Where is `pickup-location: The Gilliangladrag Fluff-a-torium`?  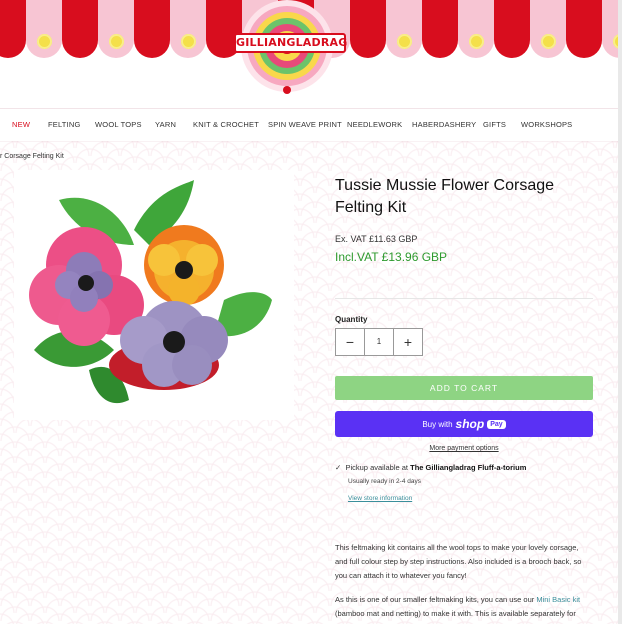 pickup-location: The Gilliangladrag Fluff-a-torium is located at coordinates (468, 467).